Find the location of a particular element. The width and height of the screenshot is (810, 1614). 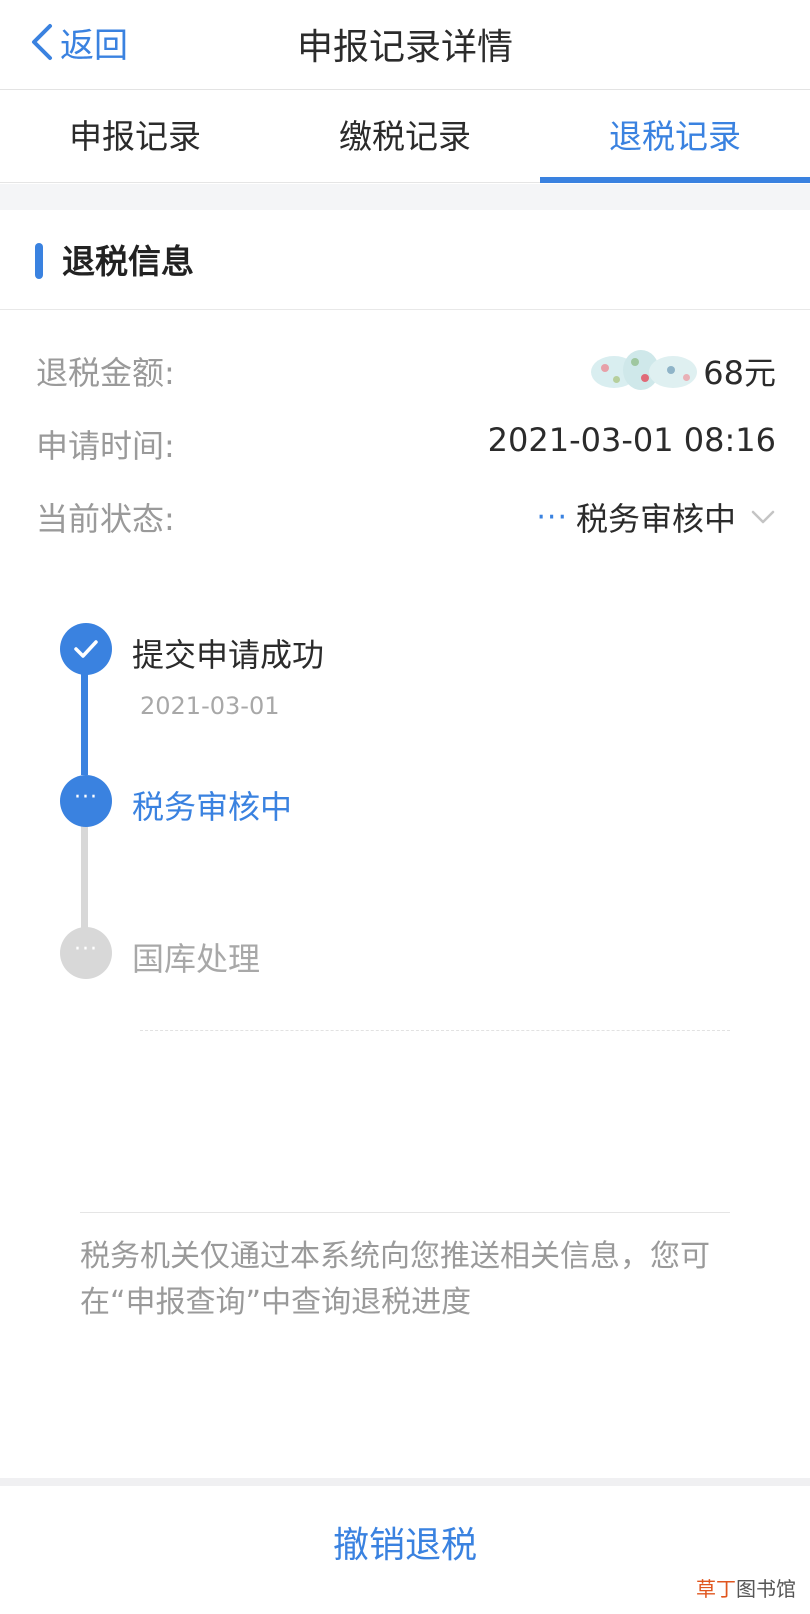

current-status-value: 税务审核中 is located at coordinates (655, 519).